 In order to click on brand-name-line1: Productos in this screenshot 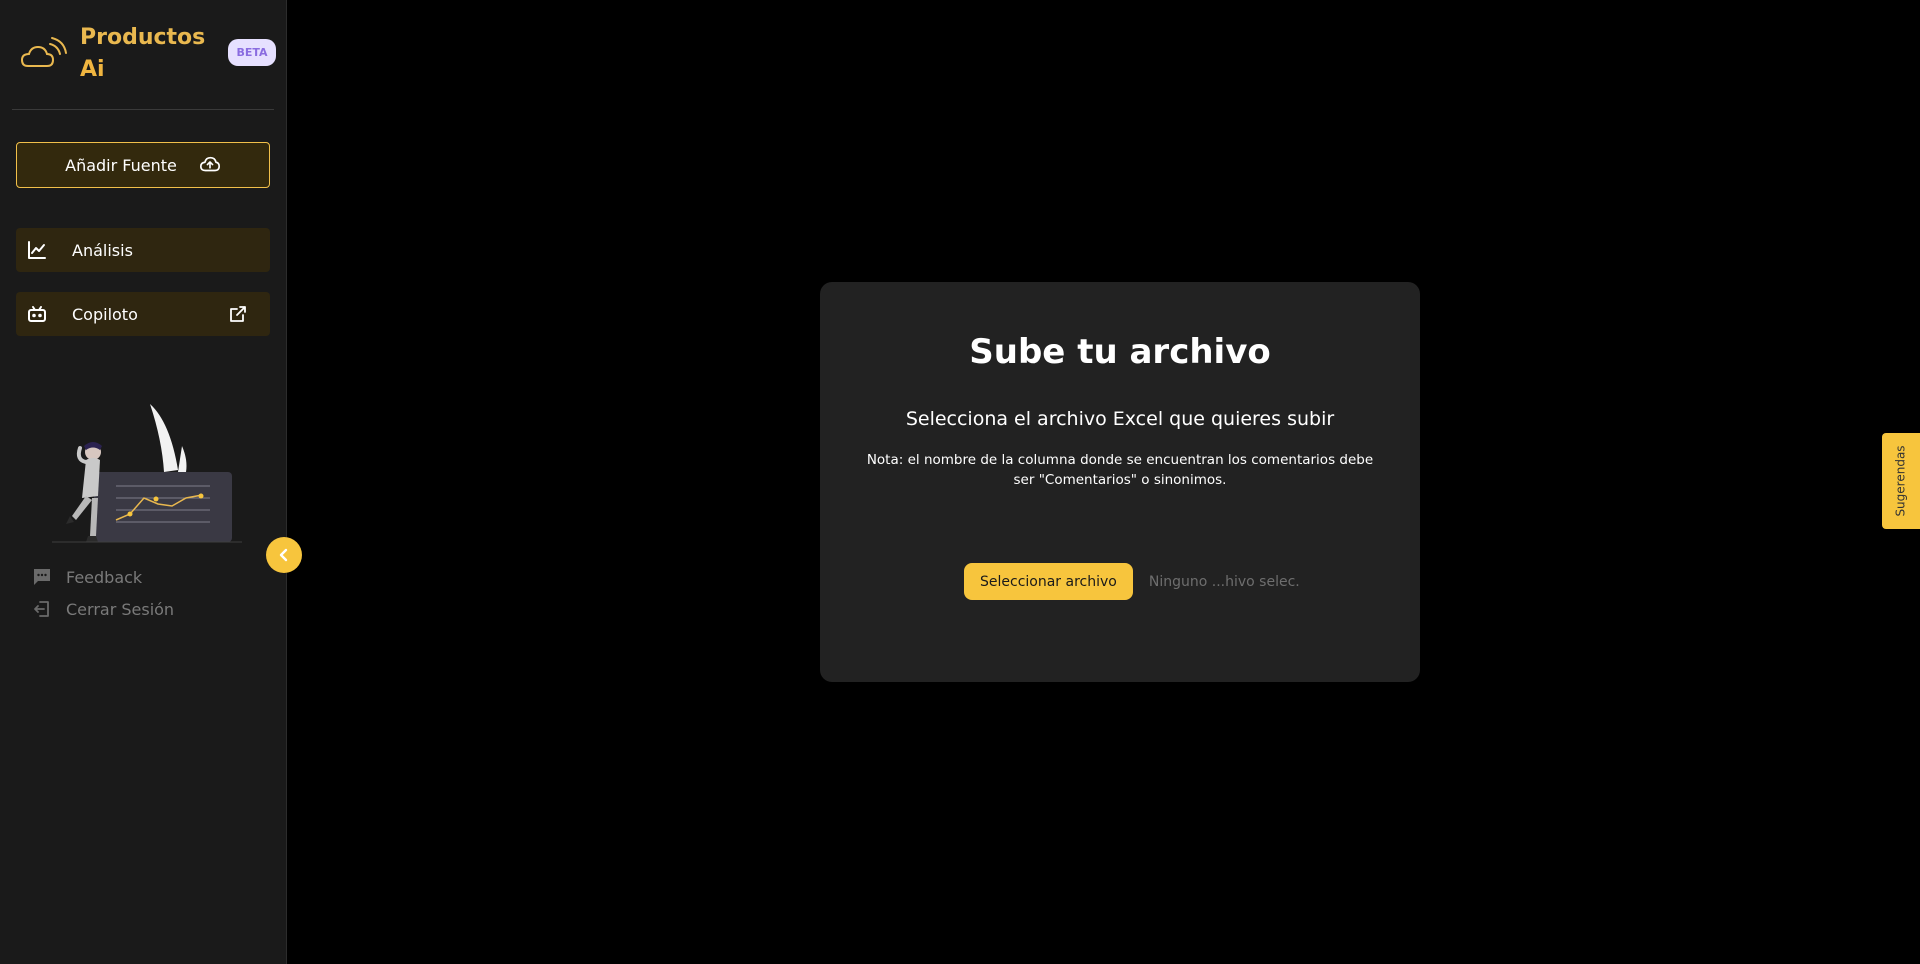, I will do `click(143, 37)`.